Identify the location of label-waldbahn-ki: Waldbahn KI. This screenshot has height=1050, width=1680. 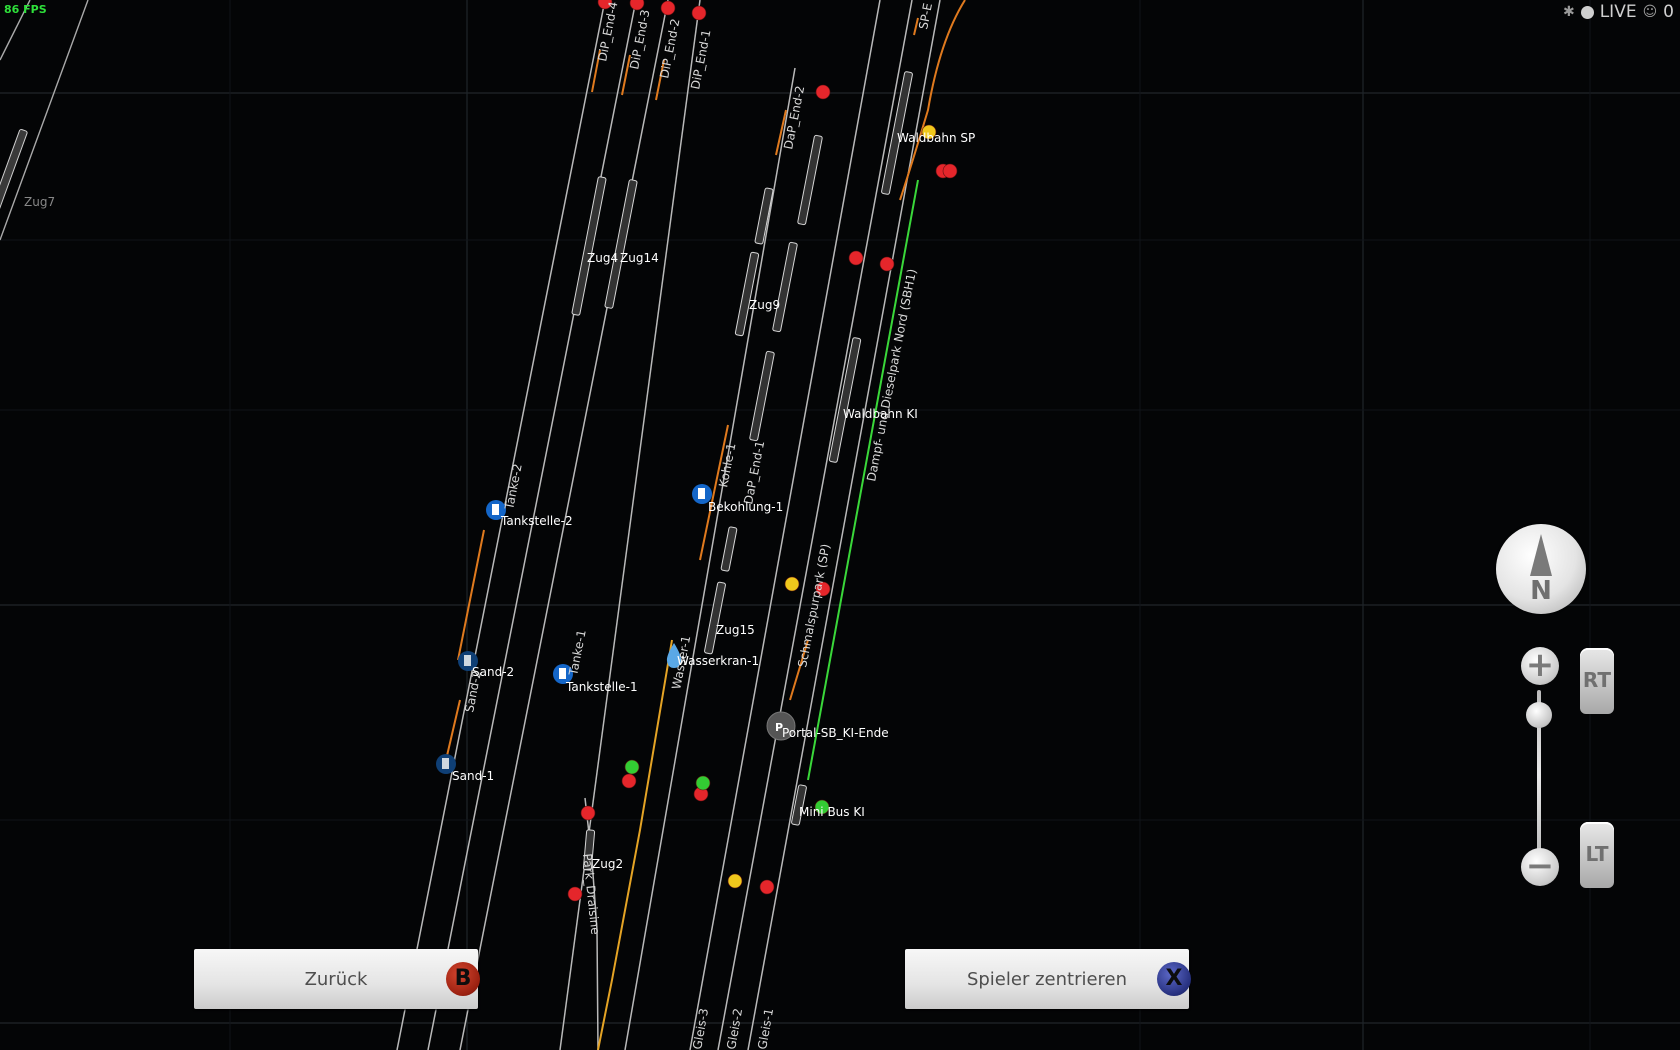
(880, 414).